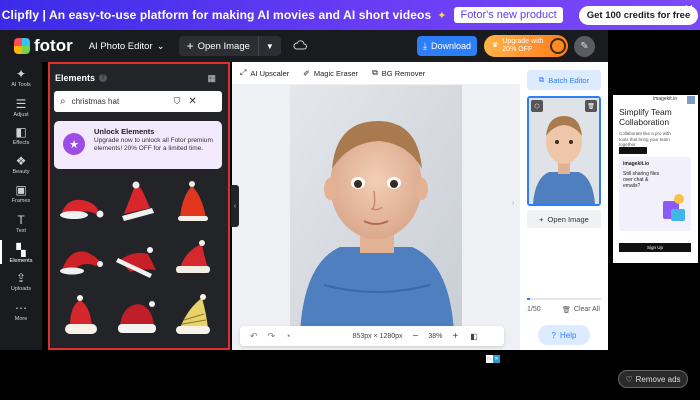 Image resolution: width=700 pixels, height=400 pixels. Describe the element at coordinates (211, 78) in the screenshot. I see `grid-view-icon: ▦` at that location.